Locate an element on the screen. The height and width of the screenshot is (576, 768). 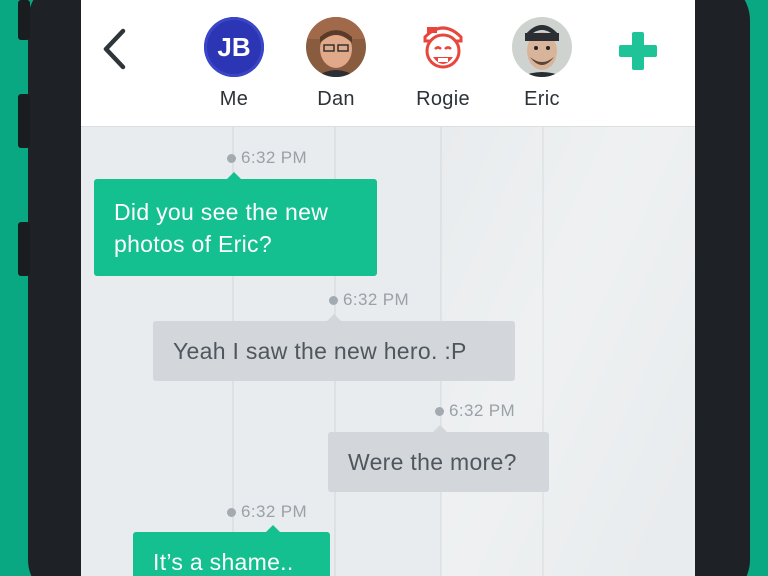
contact-label: Eric is located at coordinates (542, 99).